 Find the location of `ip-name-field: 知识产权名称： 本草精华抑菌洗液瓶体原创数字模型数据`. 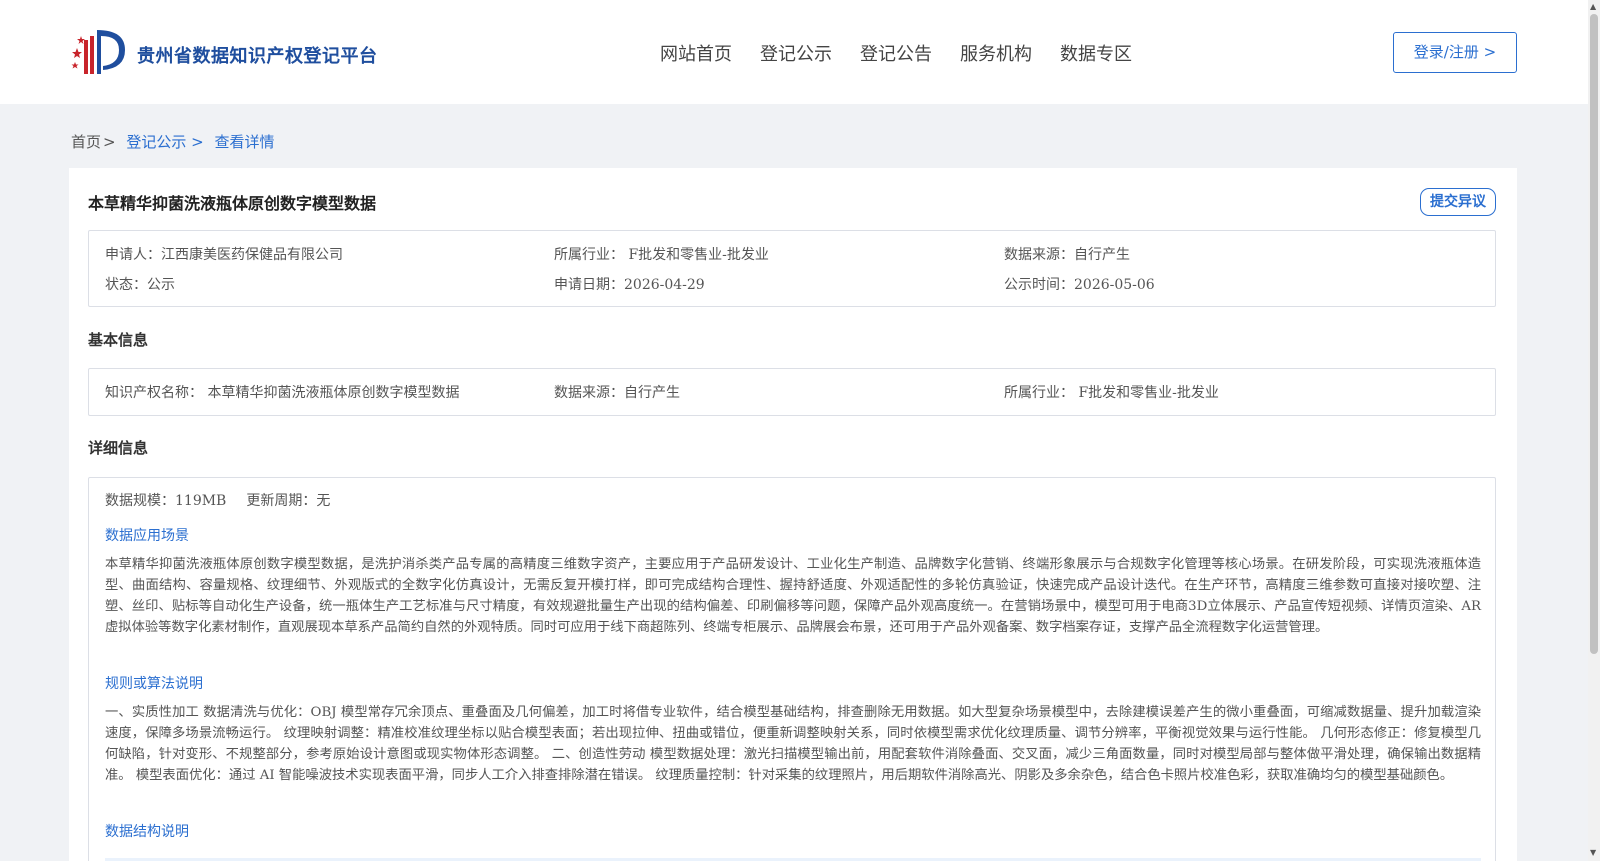

ip-name-field: 知识产权名称： 本草精华抑菌洗液瓶体原创数字模型数据 is located at coordinates (282, 393).